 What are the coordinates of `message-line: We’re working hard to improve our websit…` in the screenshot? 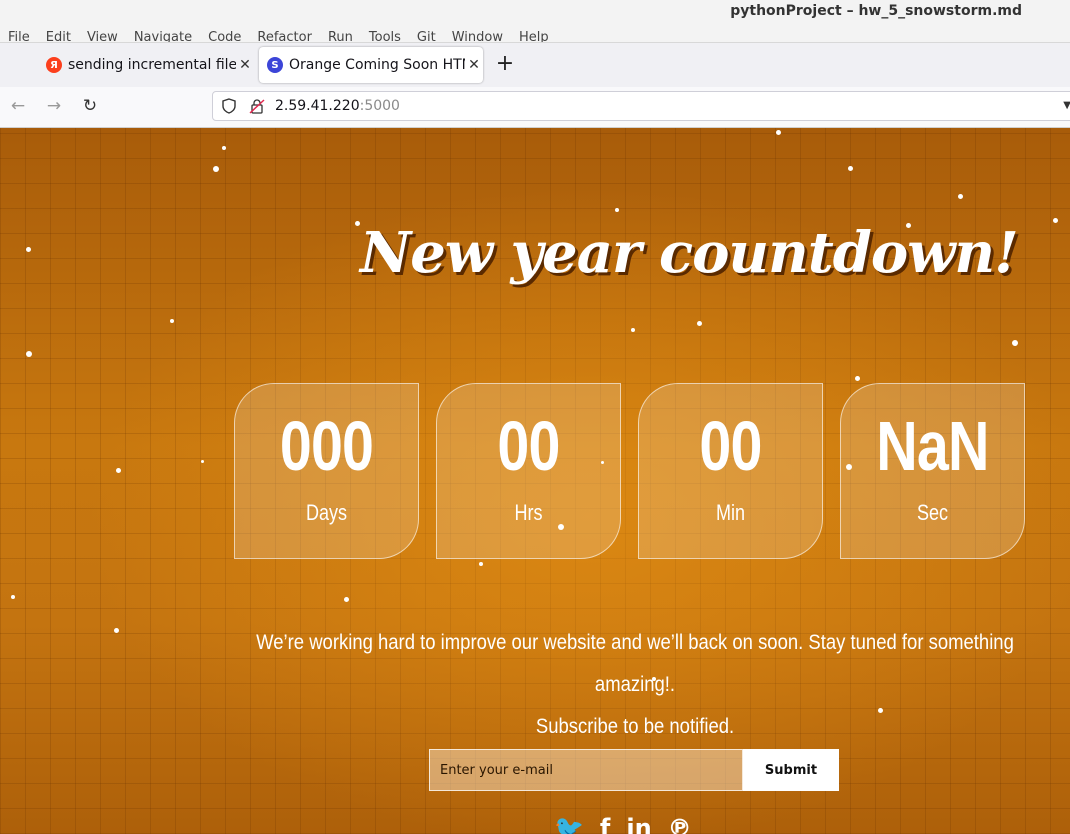 It's located at (635, 663).